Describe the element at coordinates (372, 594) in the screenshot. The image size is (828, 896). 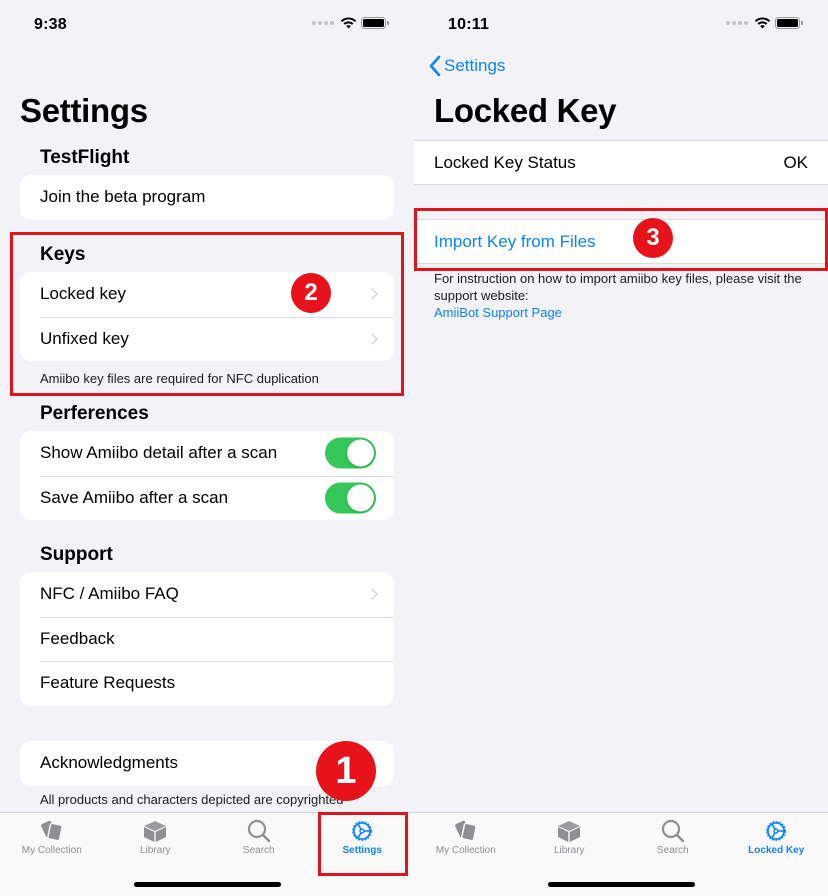
I see `chevron-right-icon` at that location.